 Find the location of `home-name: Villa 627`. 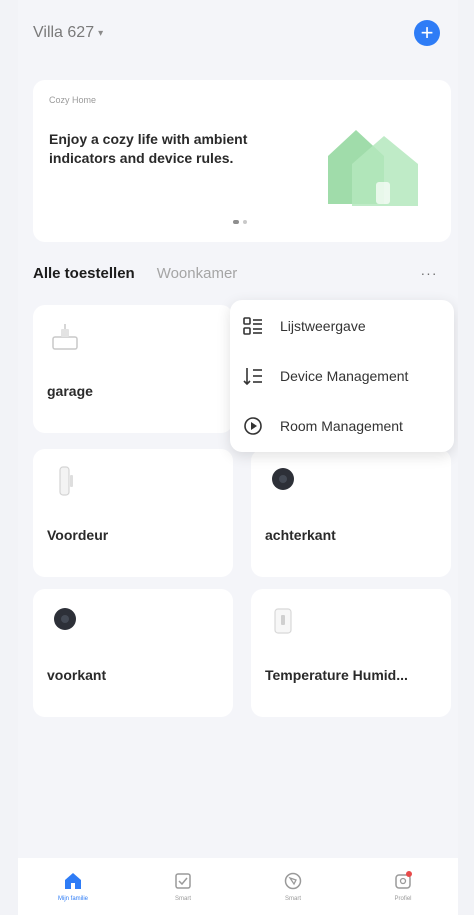

home-name: Villa 627 is located at coordinates (64, 32).